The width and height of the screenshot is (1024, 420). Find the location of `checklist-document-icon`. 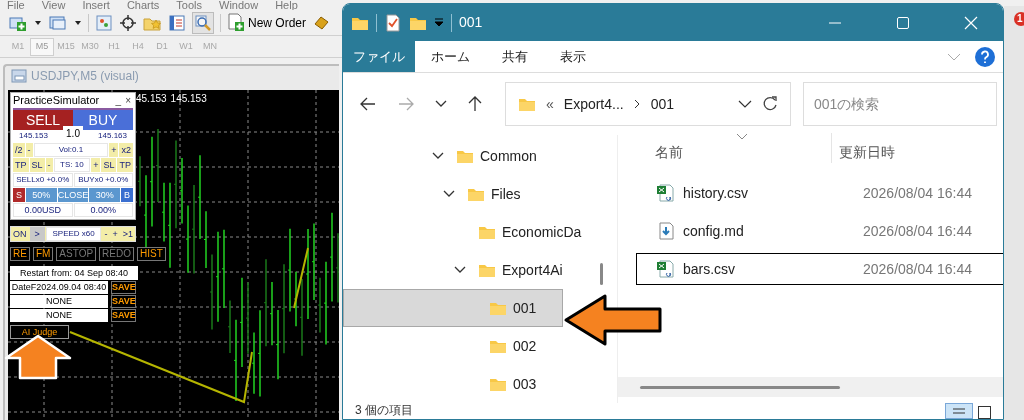

checklist-document-icon is located at coordinates (393, 22).